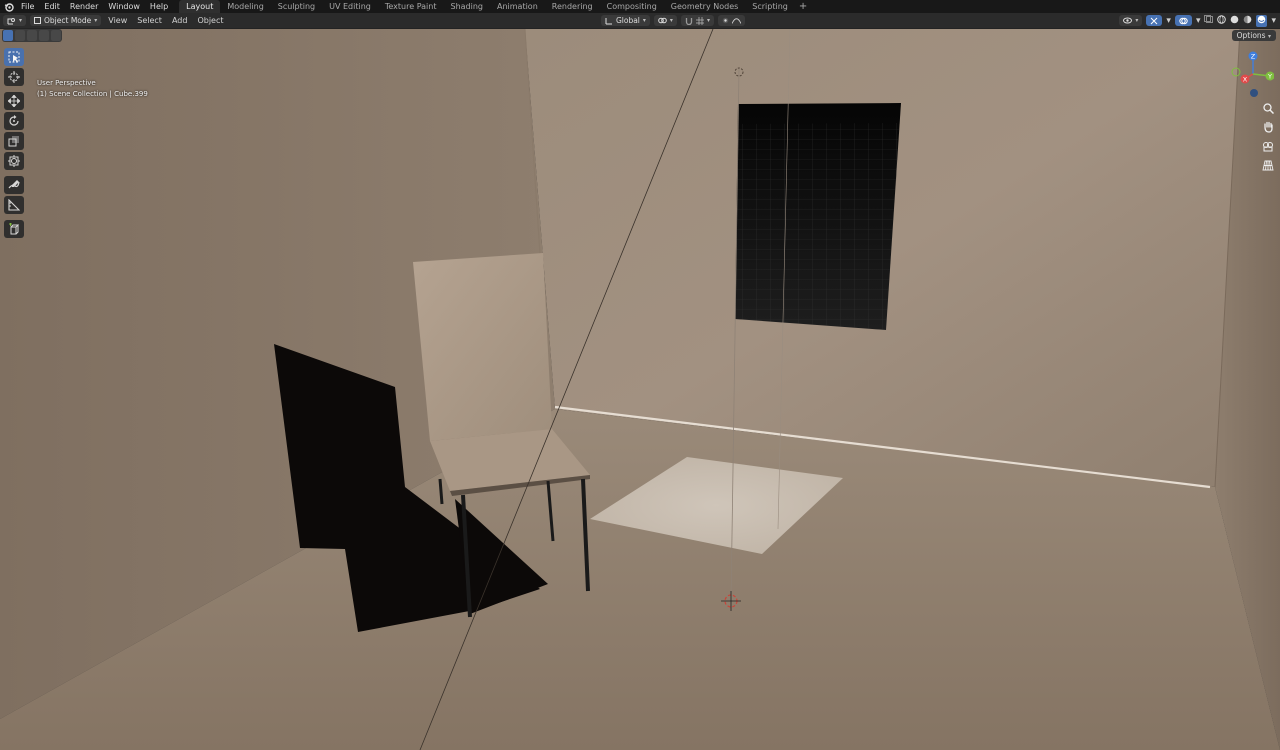 This screenshot has width=1280, height=750. Describe the element at coordinates (608, 20) in the screenshot. I see `orientation-axes-icon` at that location.